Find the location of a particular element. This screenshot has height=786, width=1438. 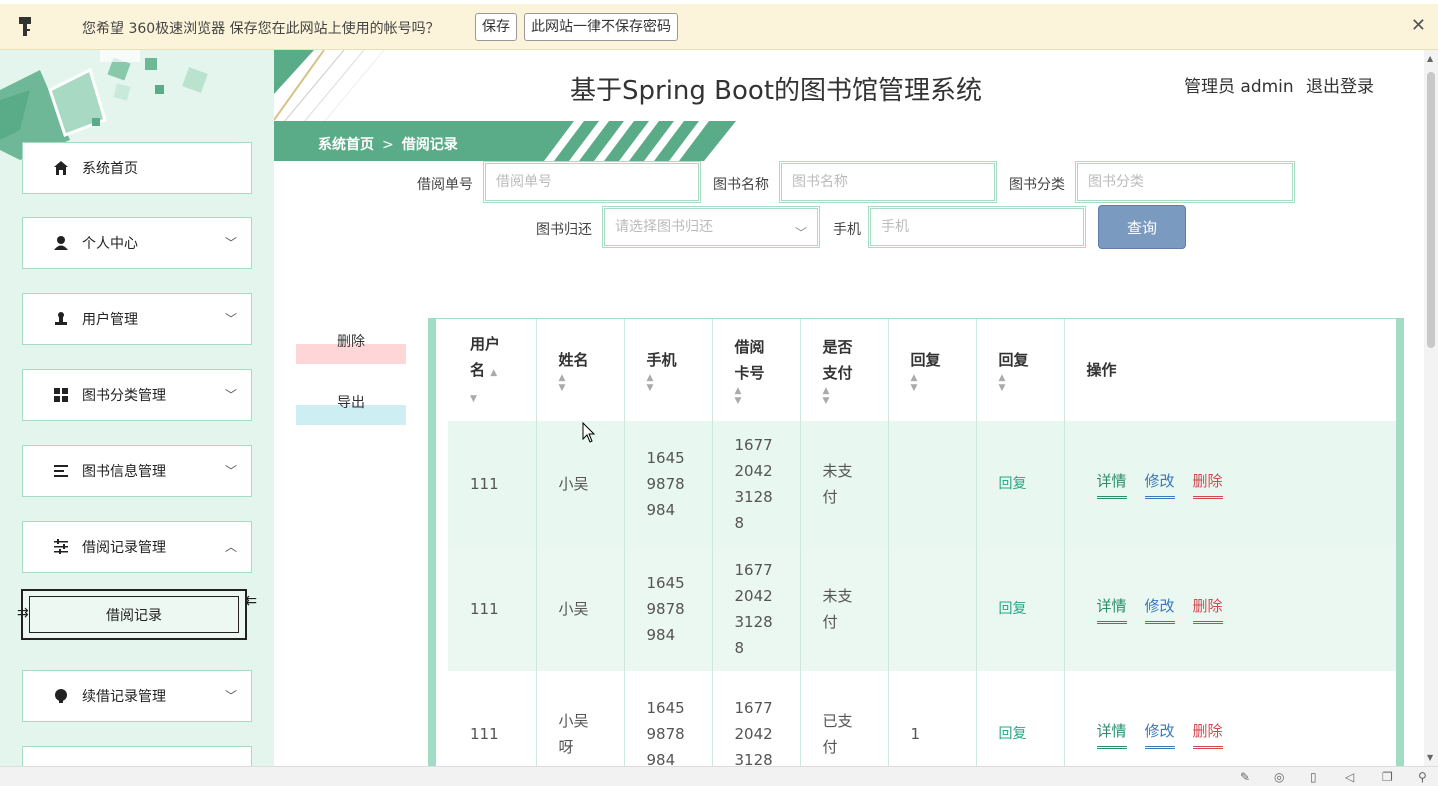

borrow-no-label: 借阅单号 is located at coordinates (445, 185).